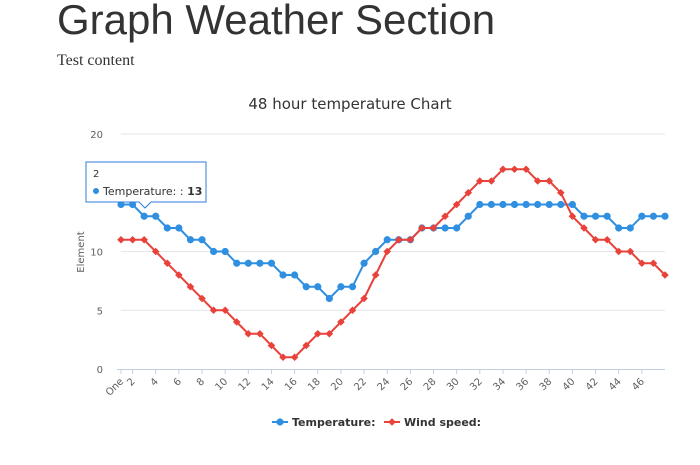 This screenshot has height=465, width=700. Describe the element at coordinates (334, 422) in the screenshot. I see `legend-label: Temperature:` at that location.